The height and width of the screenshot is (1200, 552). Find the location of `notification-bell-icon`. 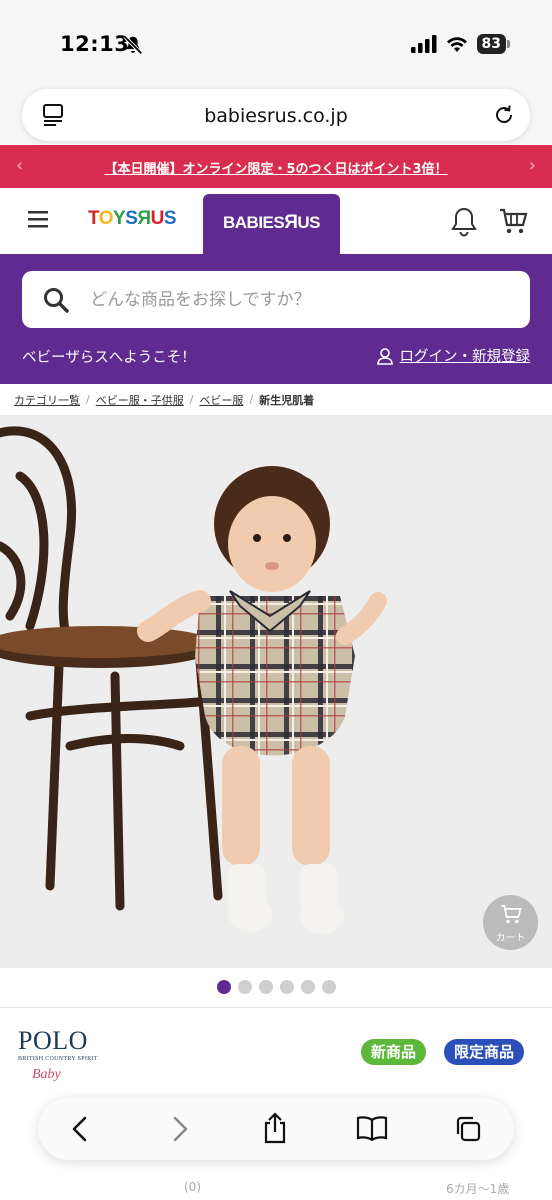

notification-bell-icon is located at coordinates (464, 222).